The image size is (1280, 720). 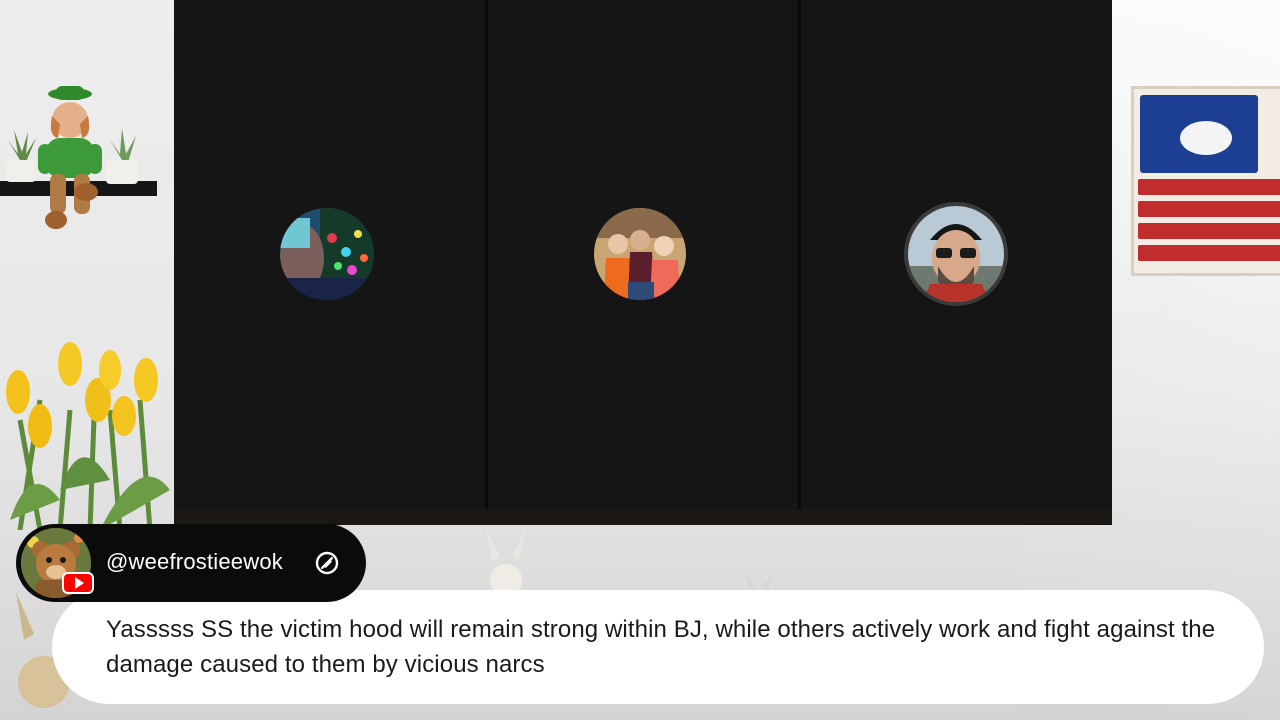 I want to click on youtube-icon, so click(x=78, y=583).